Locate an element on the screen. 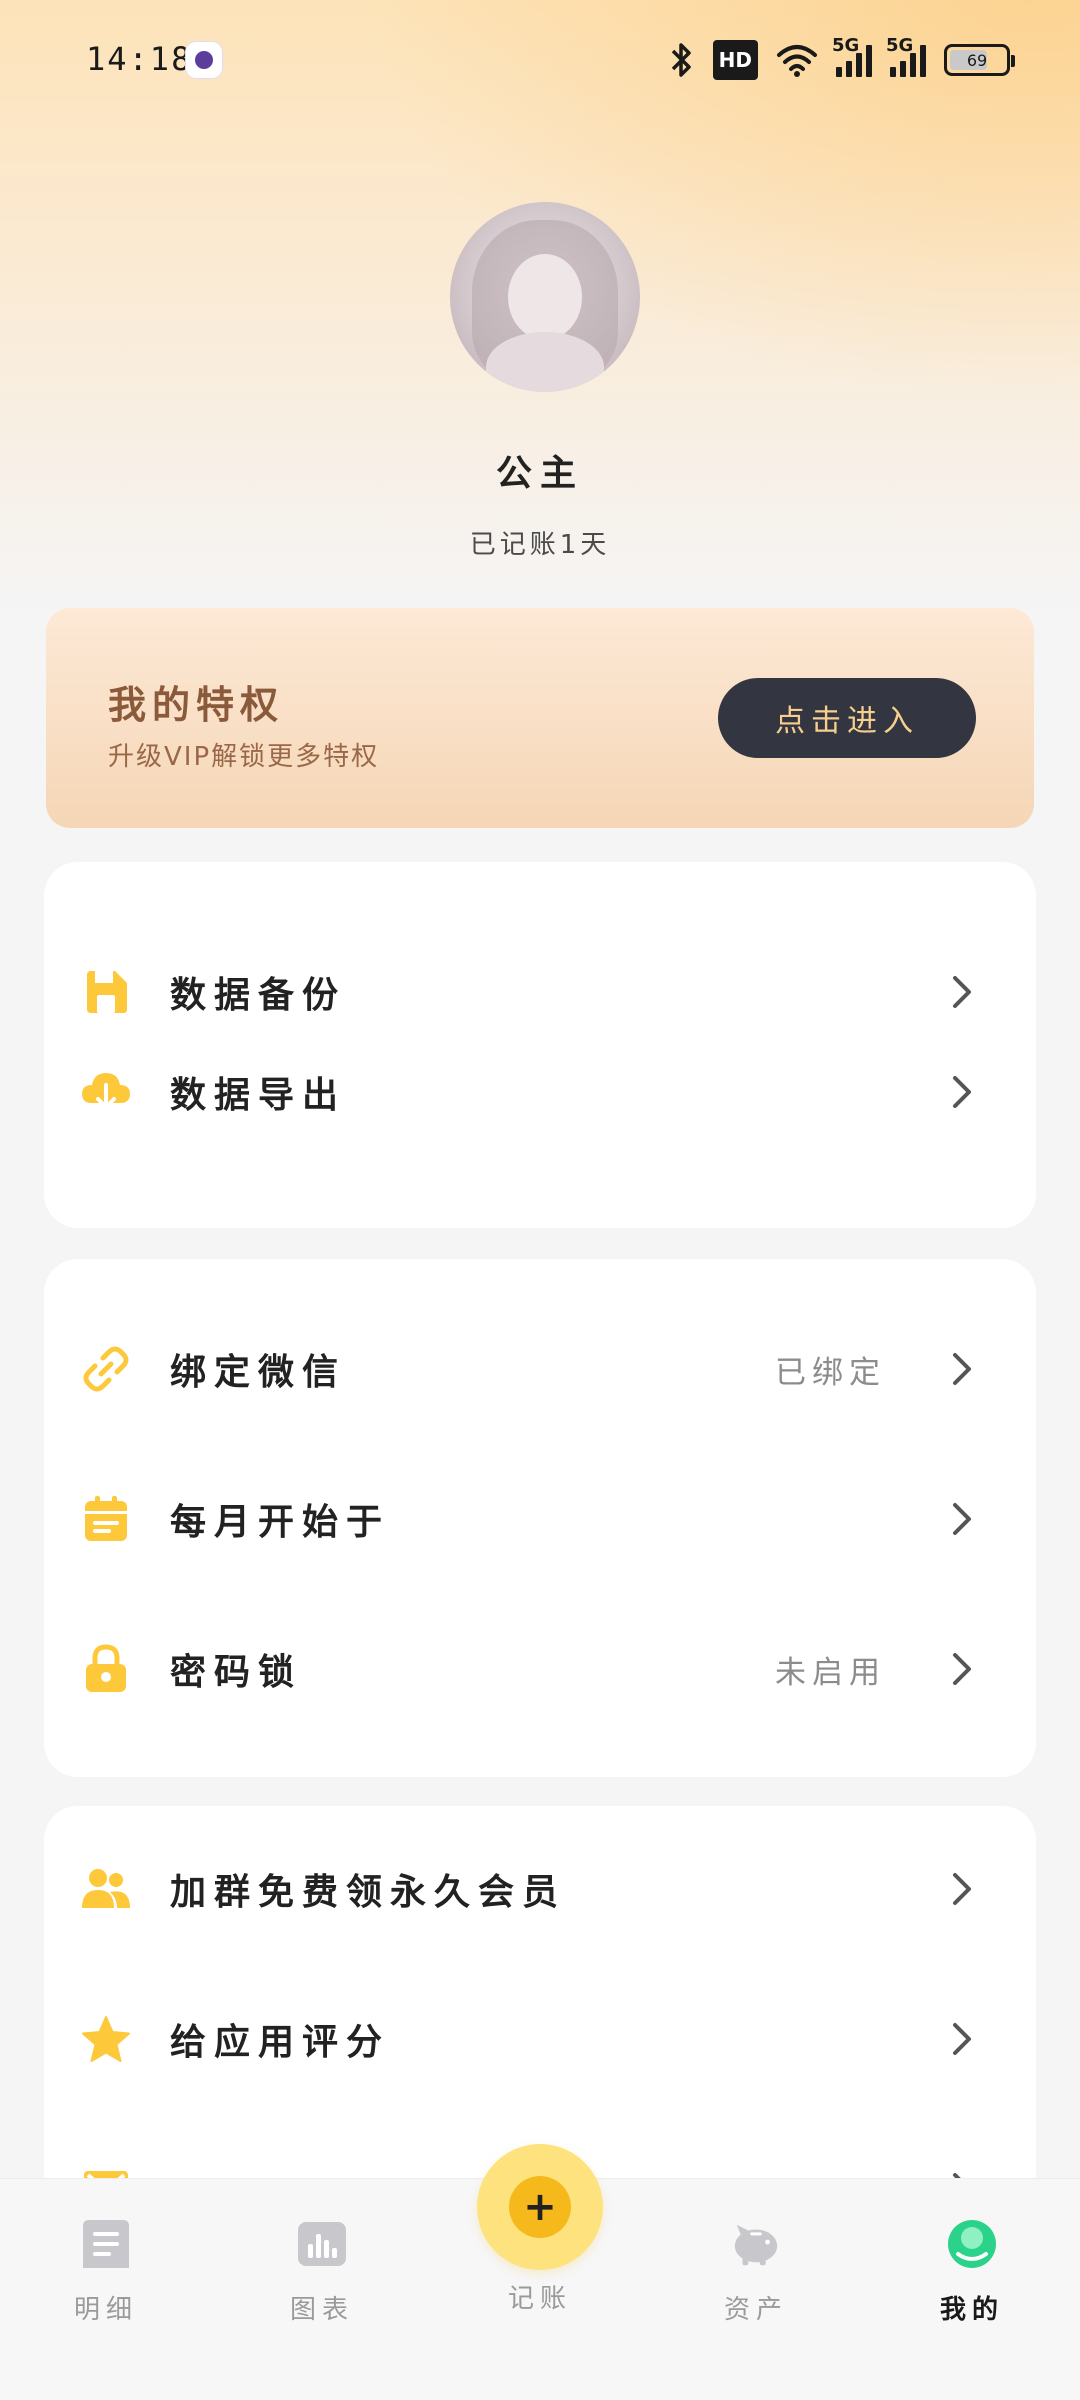 The height and width of the screenshot is (2400, 1080). nav-tab-charts: 图表 is located at coordinates (322, 2277).